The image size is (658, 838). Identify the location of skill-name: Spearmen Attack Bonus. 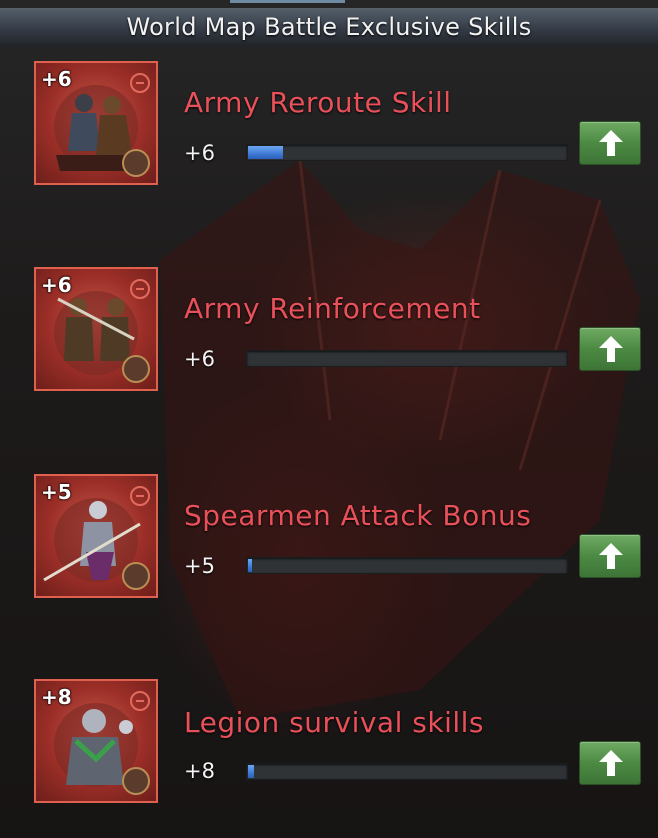
(358, 515).